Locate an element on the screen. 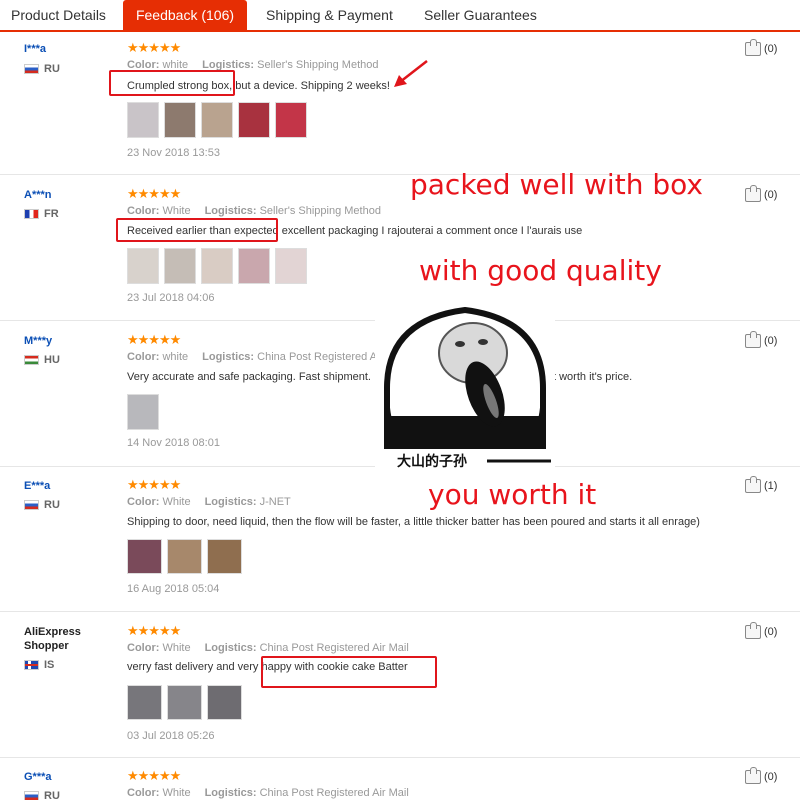 This screenshot has height=800, width=800. meme-sticker: 大山的子孙 is located at coordinates (465, 387).